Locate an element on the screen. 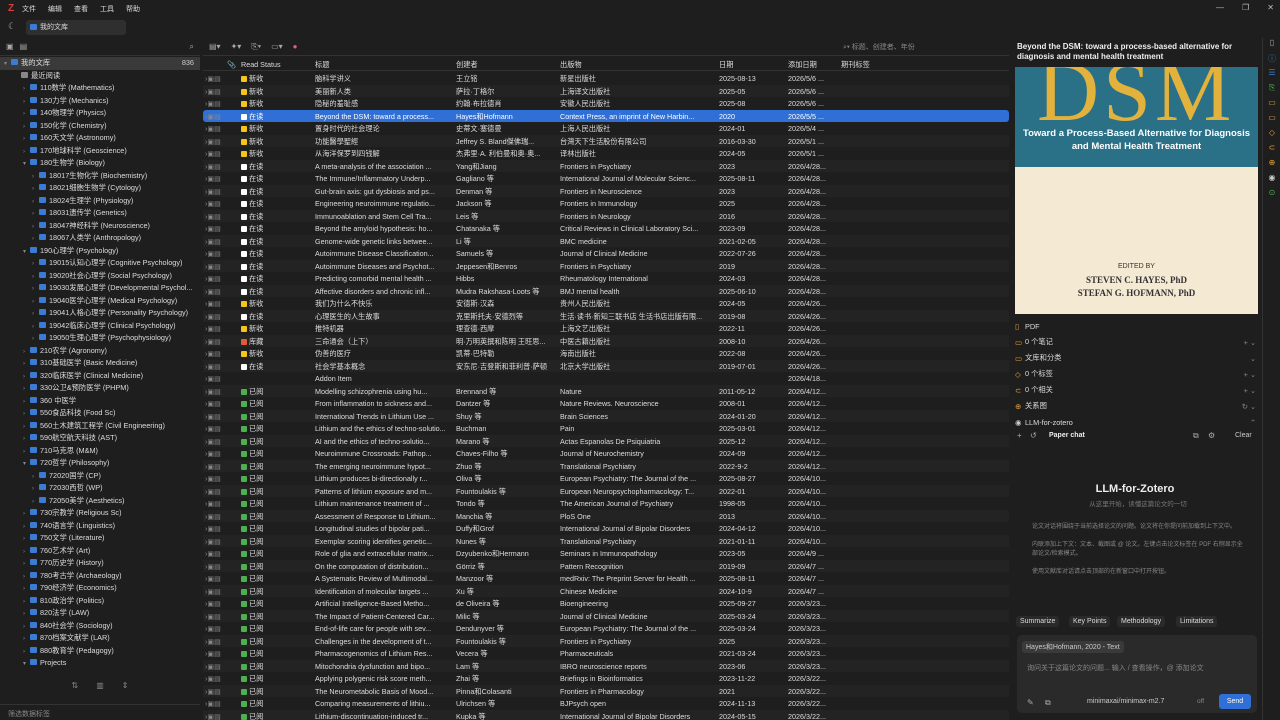 This screenshot has height=720, width=1280. tags-section: ◇ 0 个标签 + ⌄ is located at coordinates (1136, 374).